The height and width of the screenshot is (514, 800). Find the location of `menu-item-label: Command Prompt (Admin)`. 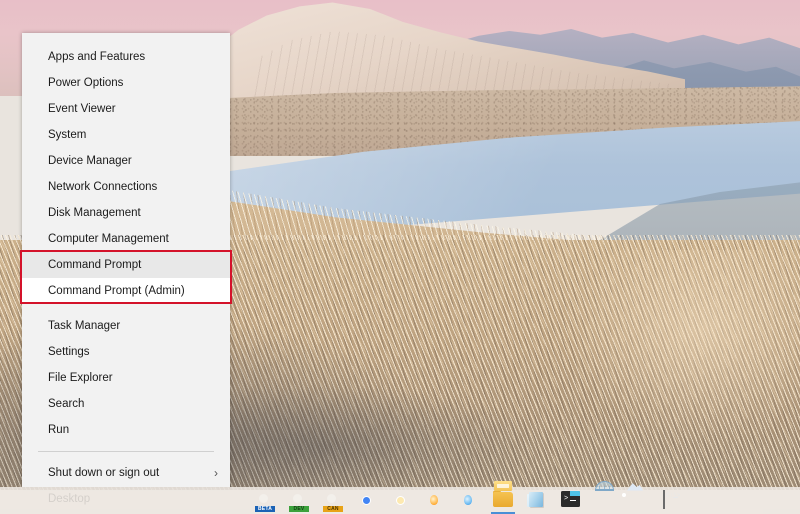

menu-item-label: Command Prompt (Admin) is located at coordinates (116, 291).